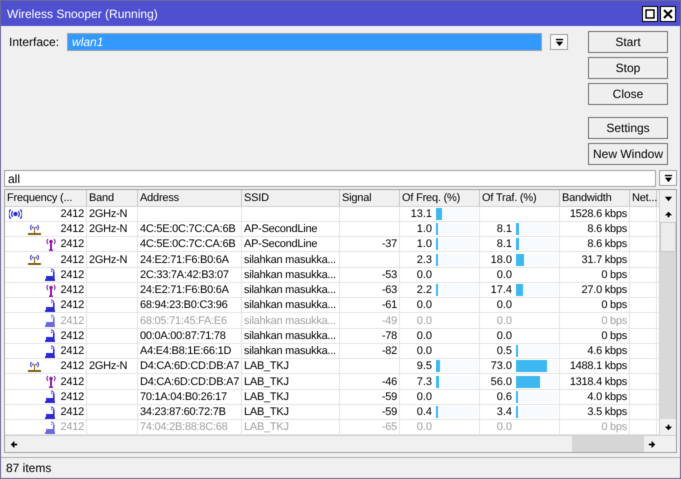  Describe the element at coordinates (501, 290) in the screenshot. I see `percent-value: 17.4` at that location.